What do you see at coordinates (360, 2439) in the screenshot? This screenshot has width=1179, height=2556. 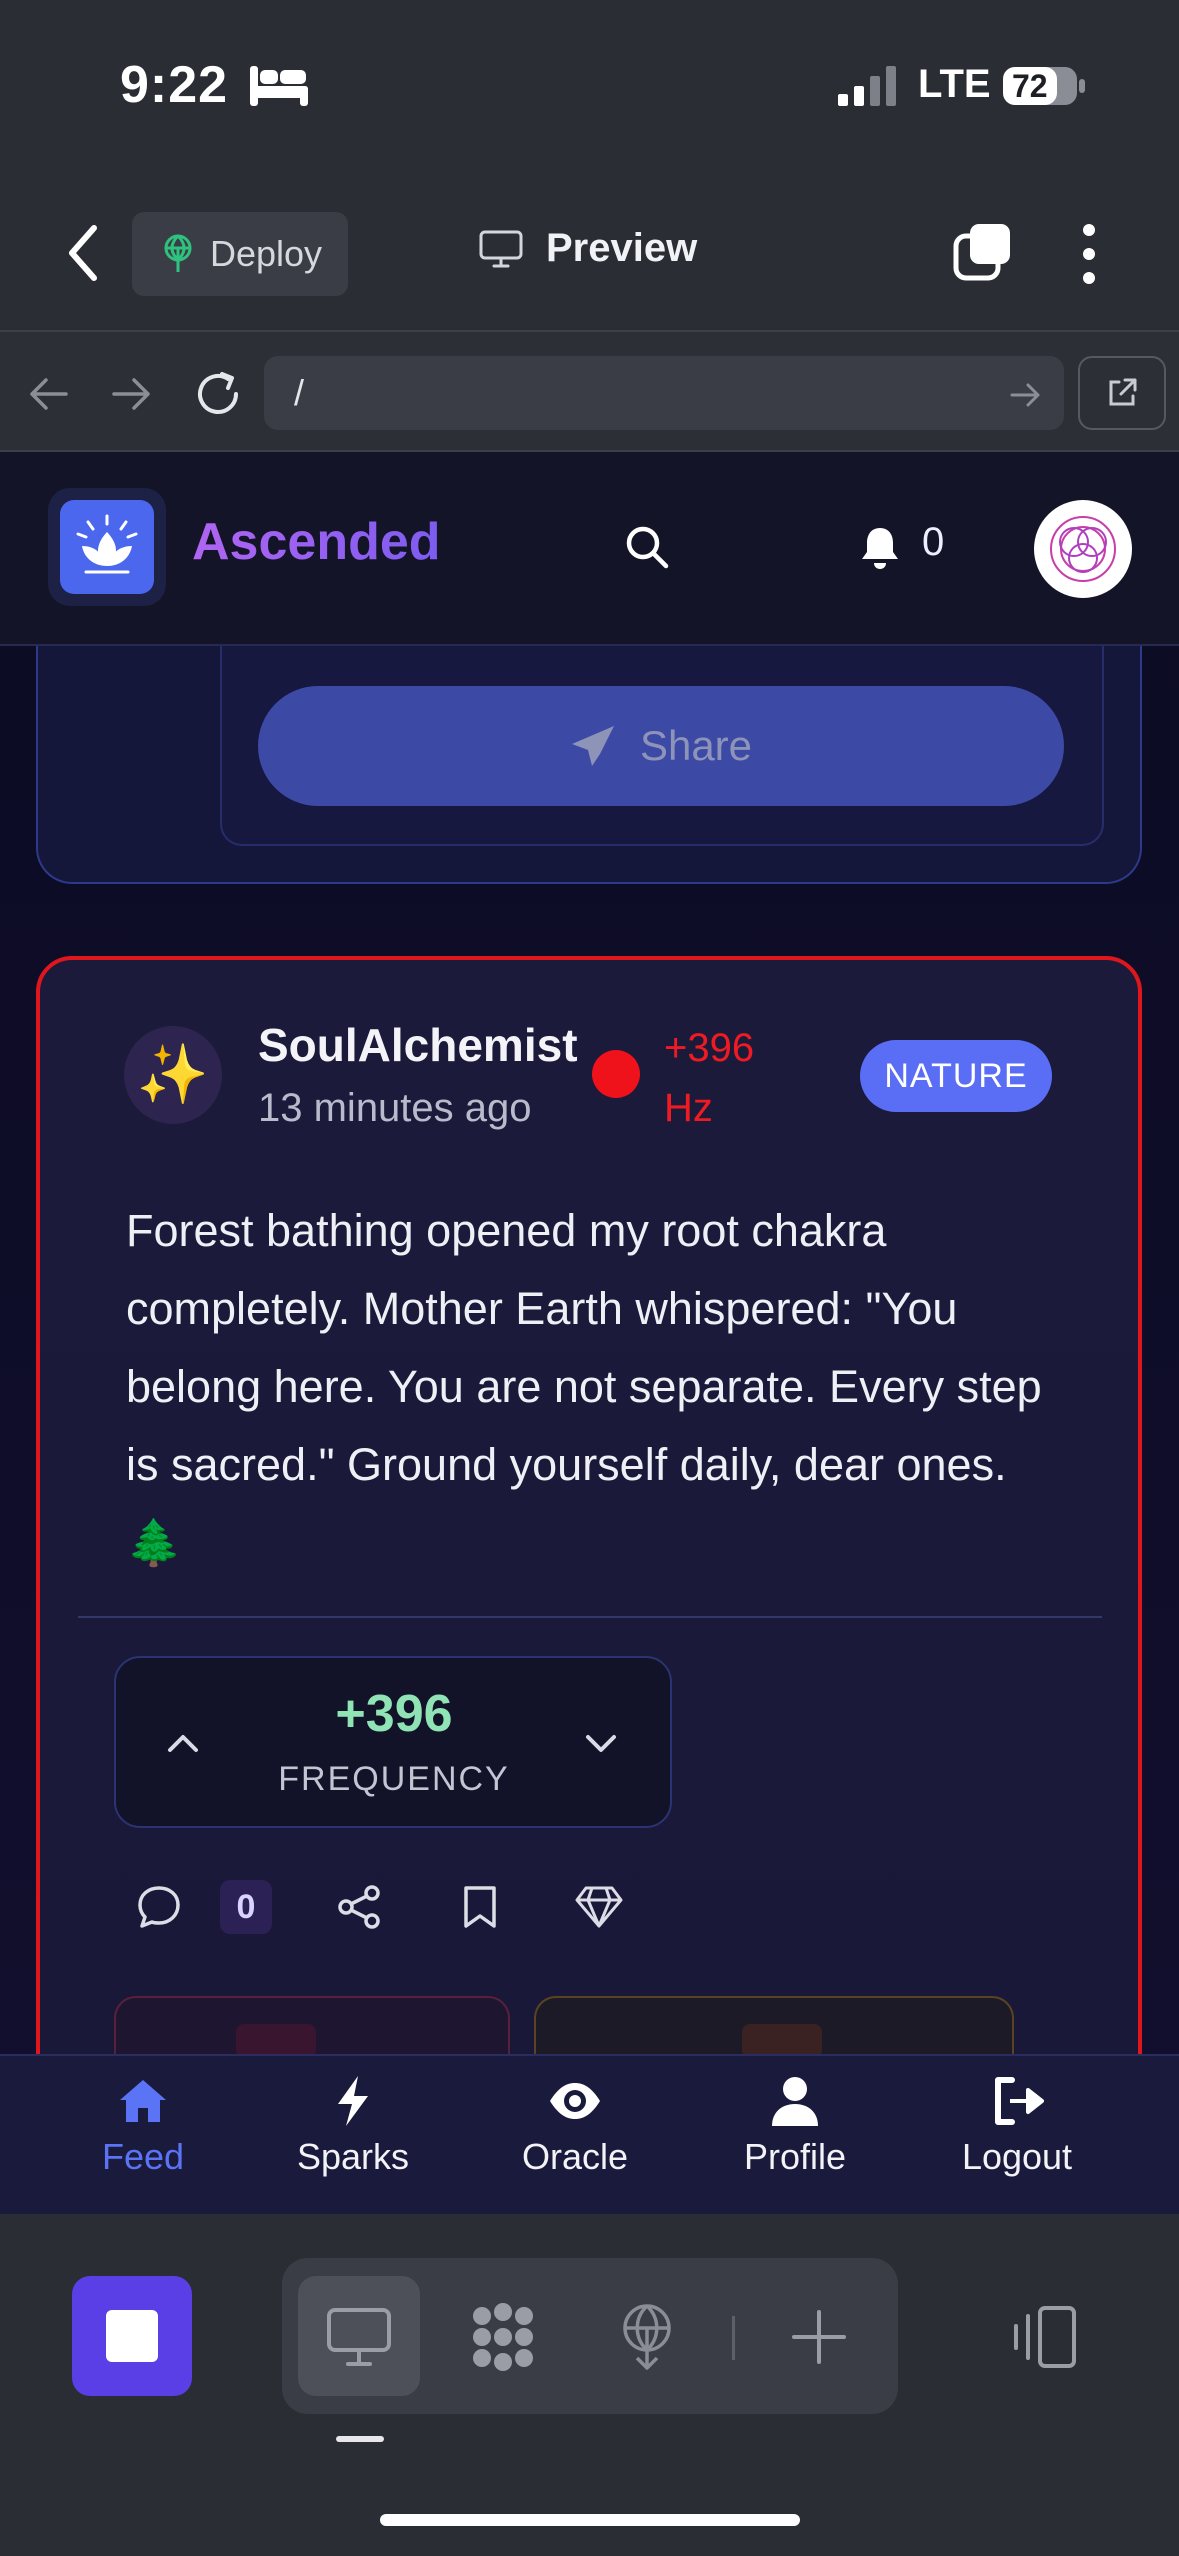 I see `active-tool-indicator` at bounding box center [360, 2439].